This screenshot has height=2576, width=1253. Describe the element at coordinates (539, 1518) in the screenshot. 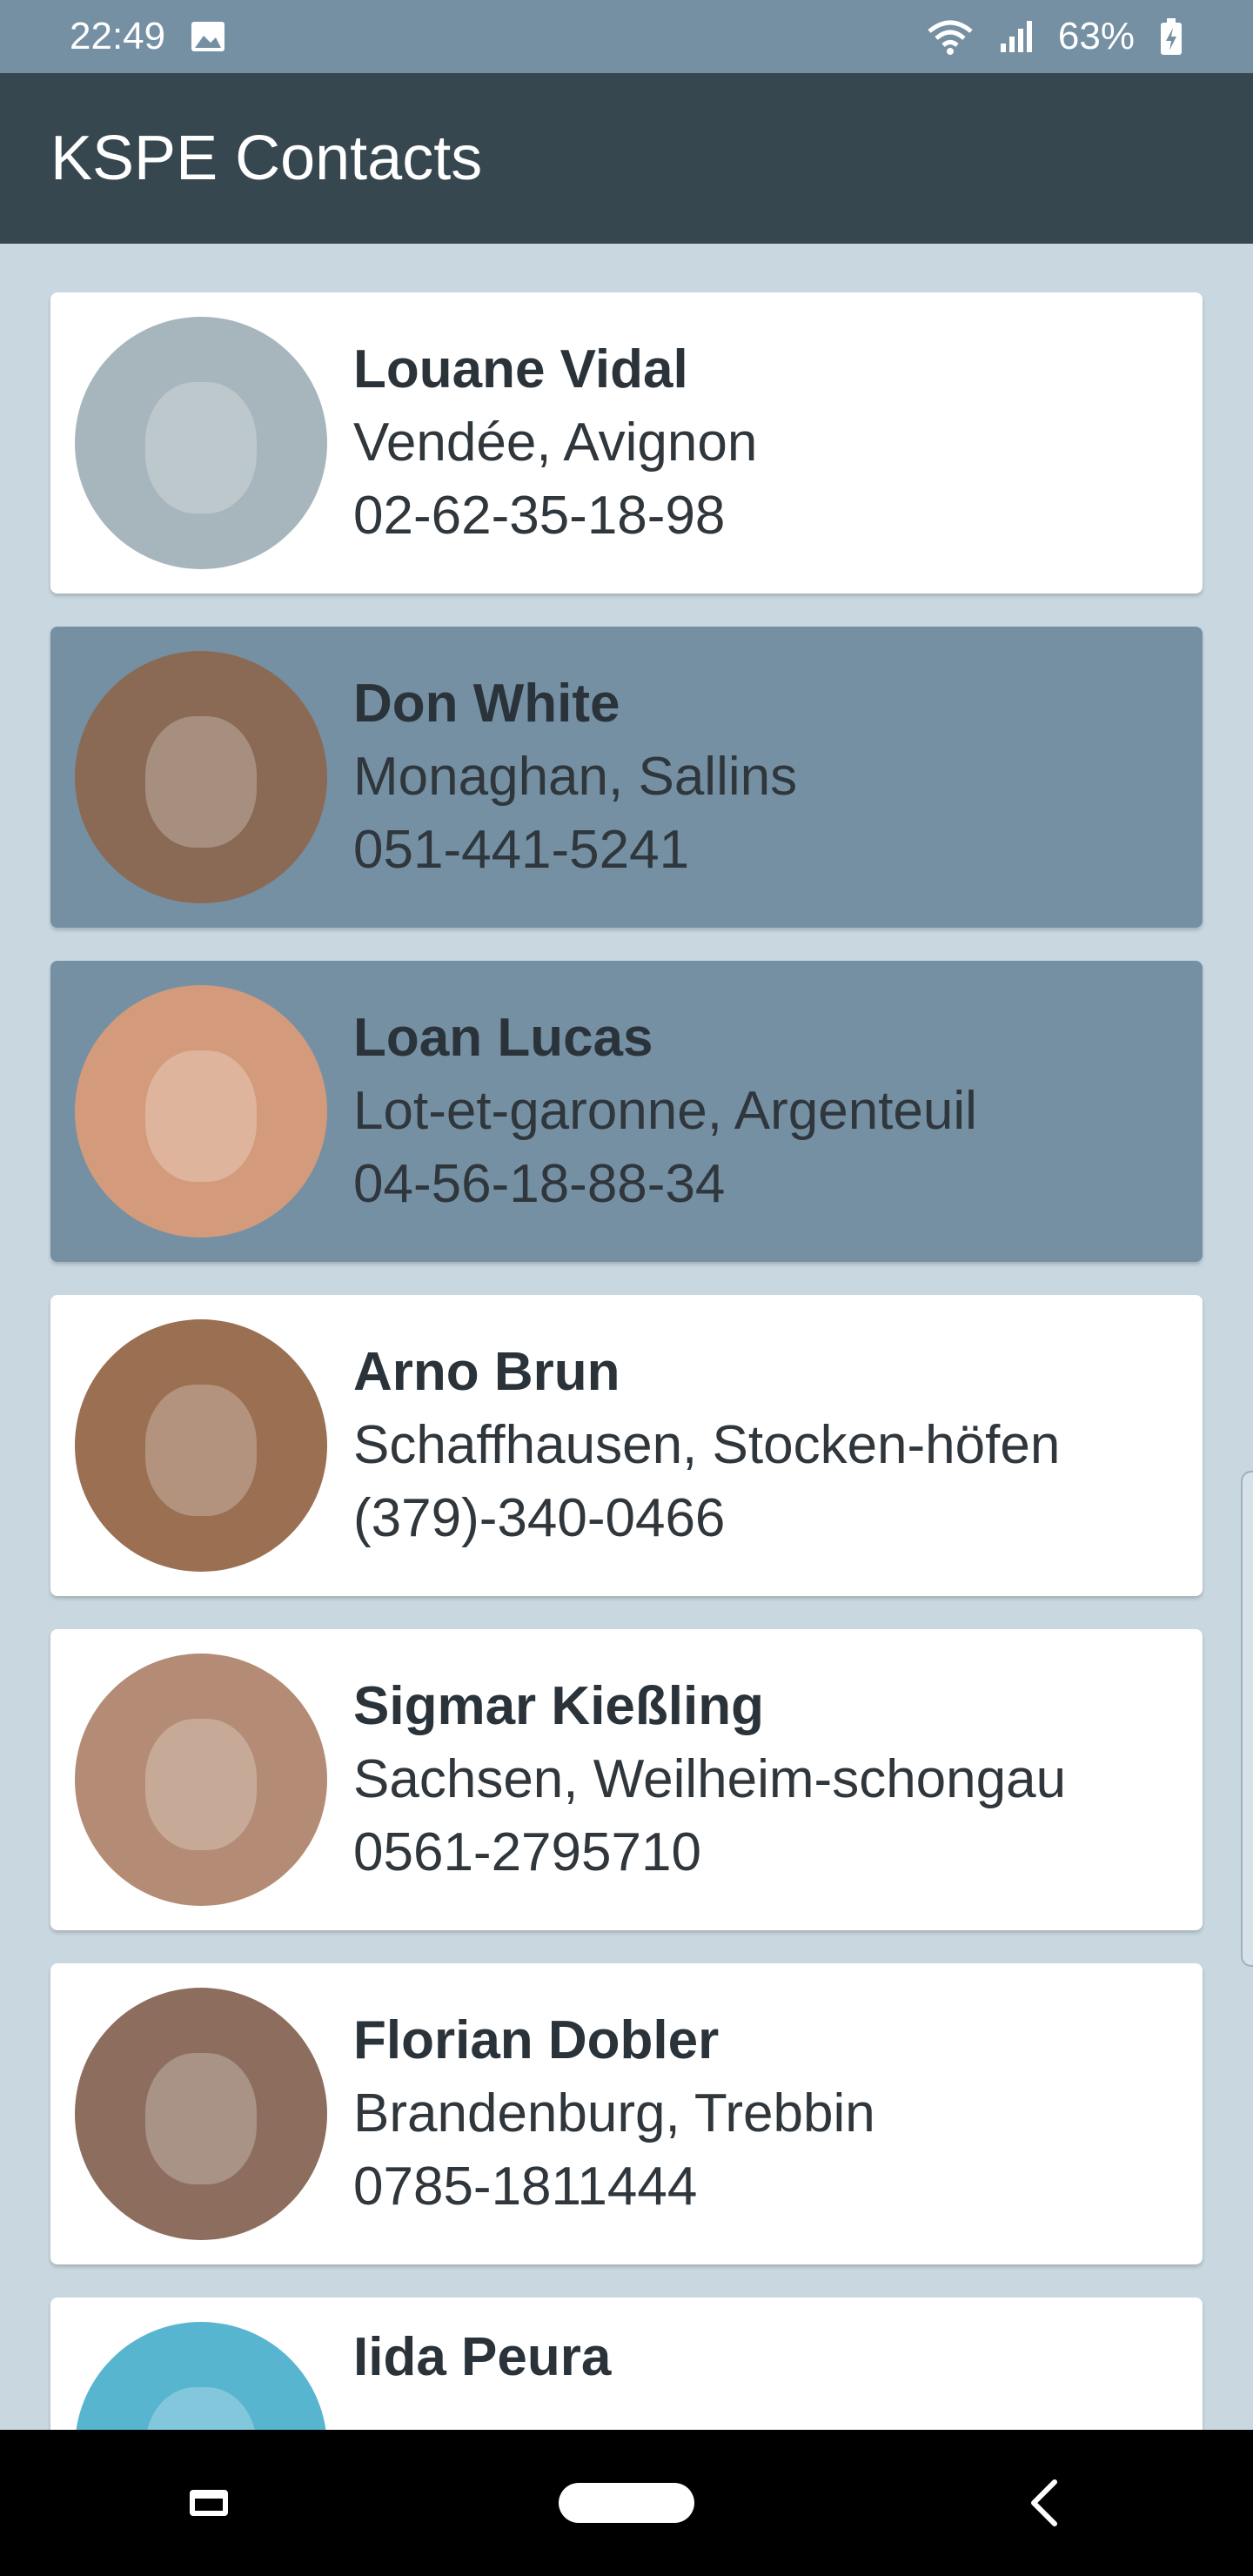

I see `contact-phone: (379)-340-0466` at that location.